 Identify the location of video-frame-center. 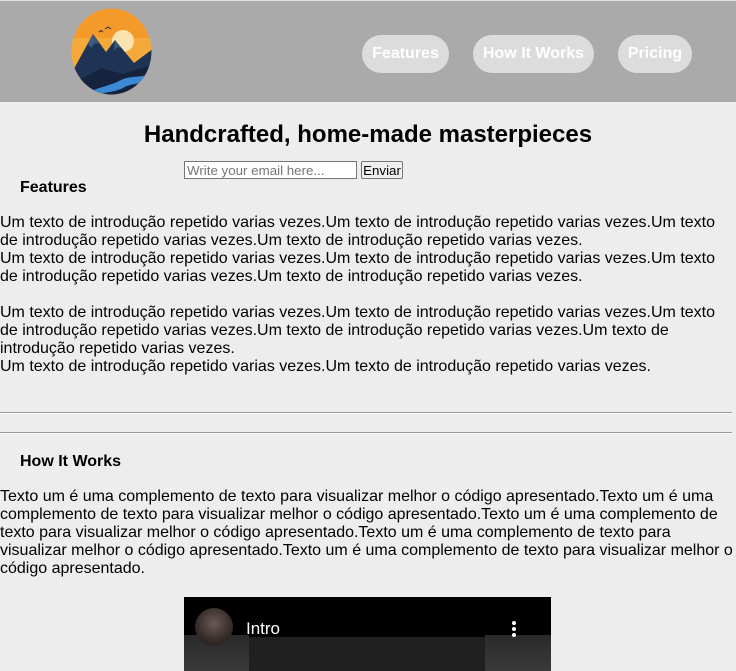
(367, 654).